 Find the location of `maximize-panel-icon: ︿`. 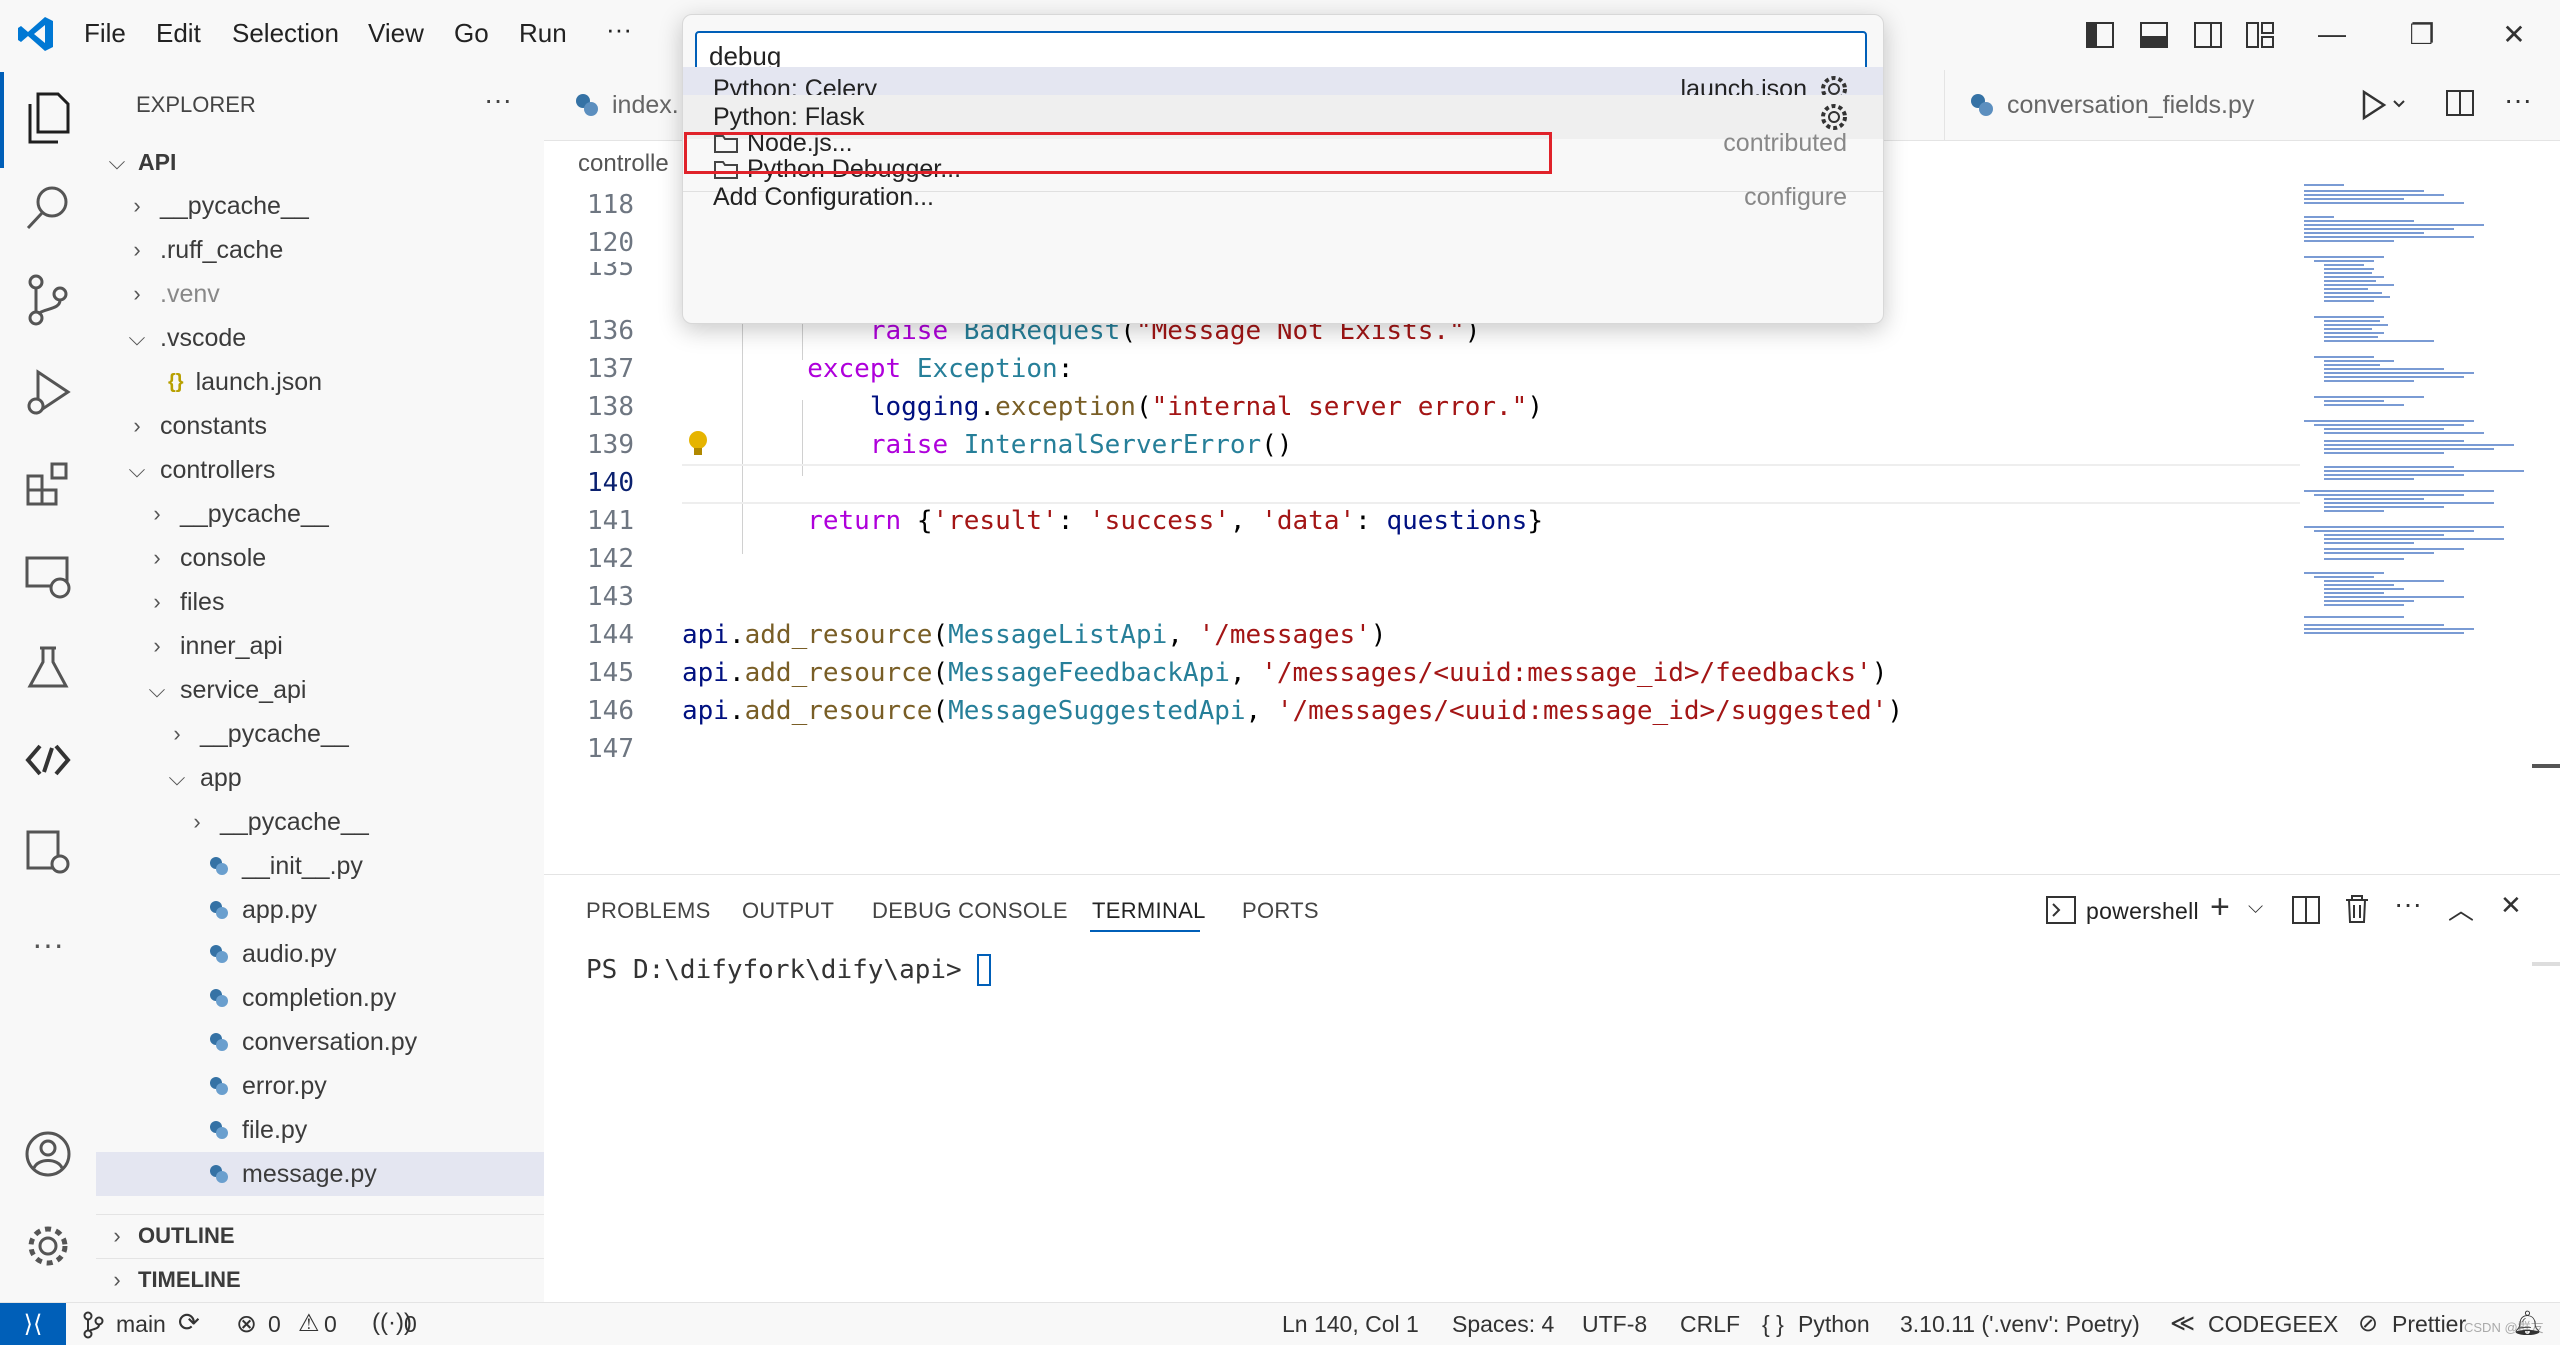

maximize-panel-icon: ︿ is located at coordinates (2461, 908).